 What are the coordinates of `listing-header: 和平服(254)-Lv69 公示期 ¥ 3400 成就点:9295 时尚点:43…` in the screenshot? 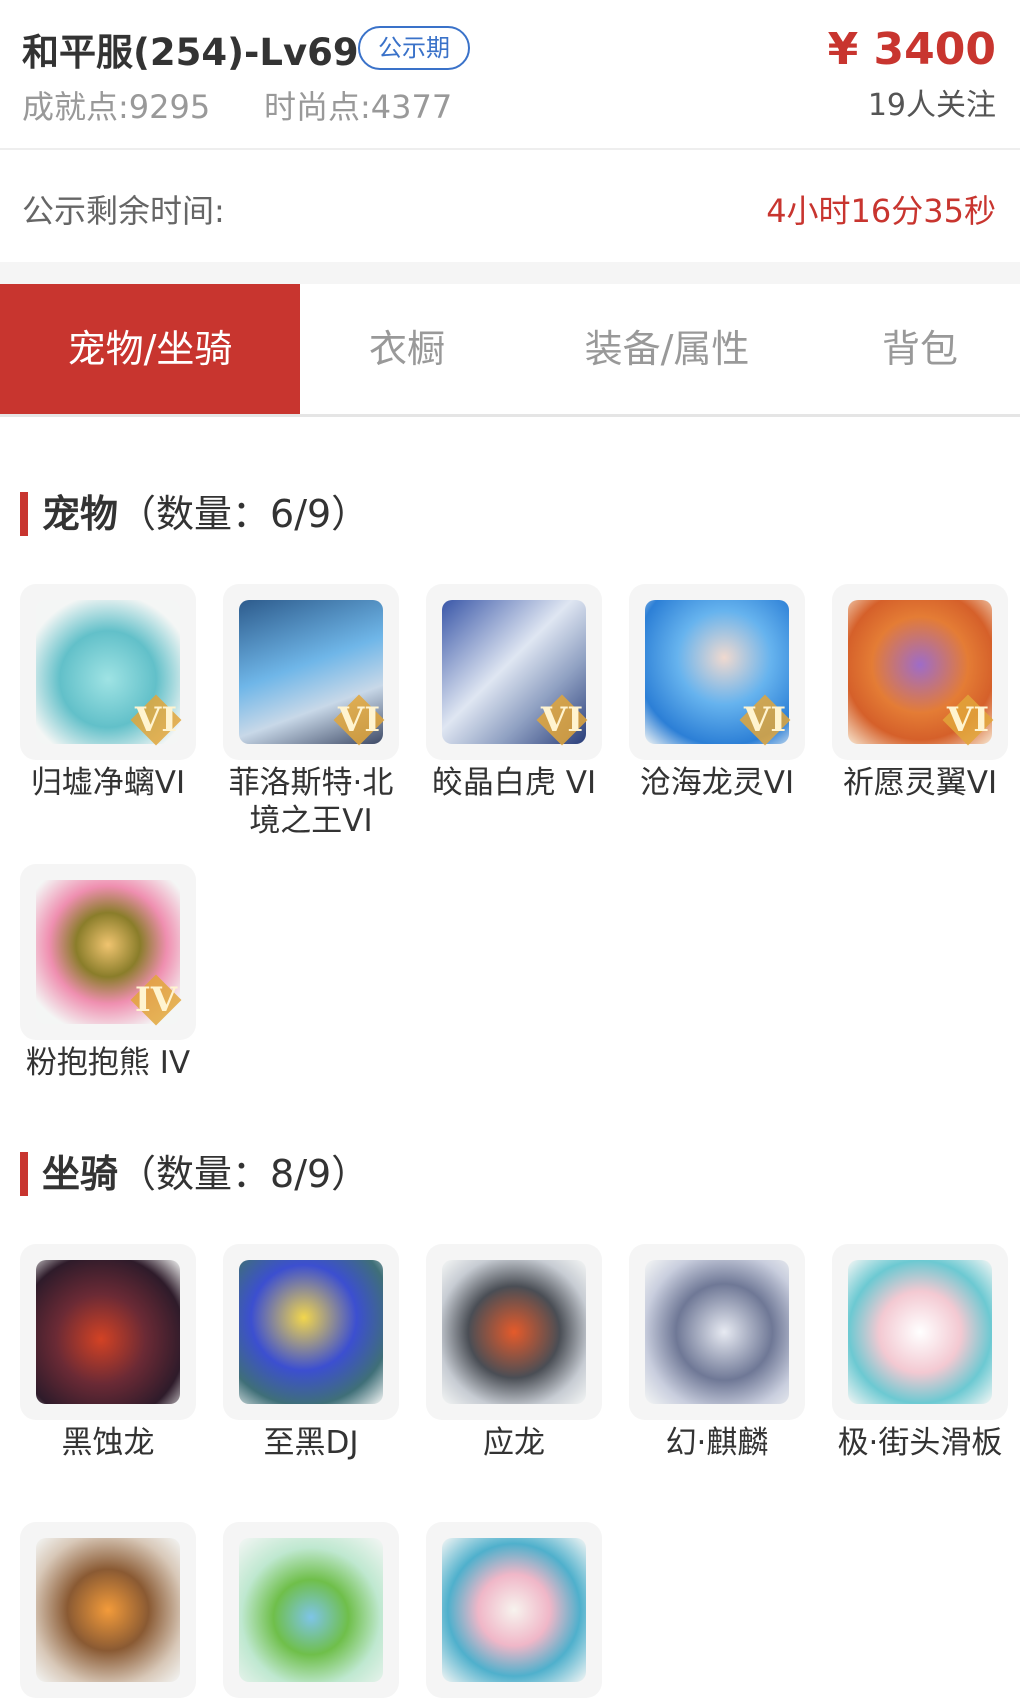 It's located at (510, 75).